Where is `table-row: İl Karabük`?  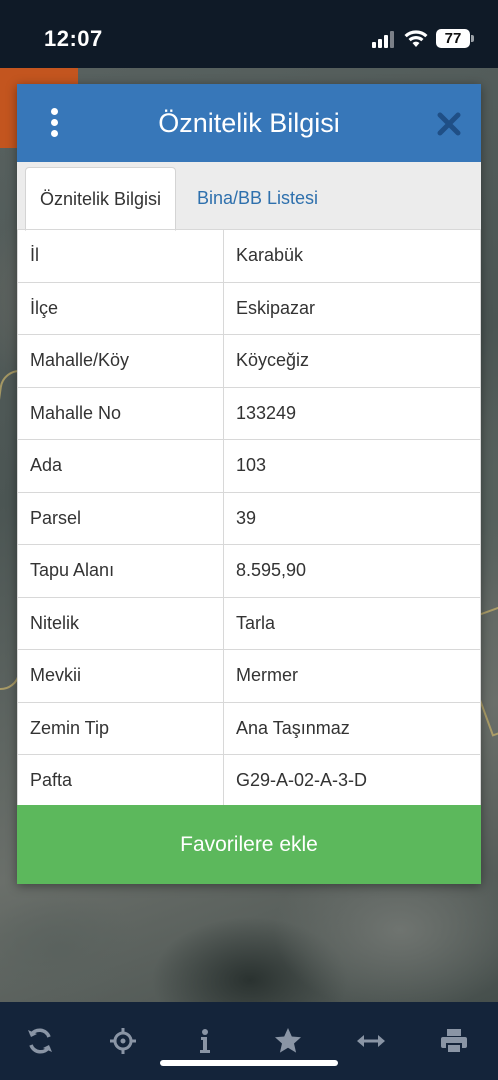 table-row: İl Karabük is located at coordinates (249, 256).